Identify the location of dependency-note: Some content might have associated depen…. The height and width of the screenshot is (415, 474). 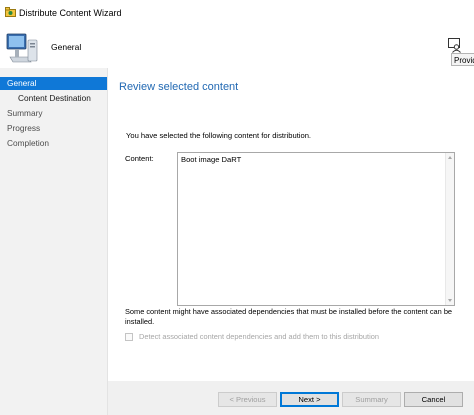
(289, 316).